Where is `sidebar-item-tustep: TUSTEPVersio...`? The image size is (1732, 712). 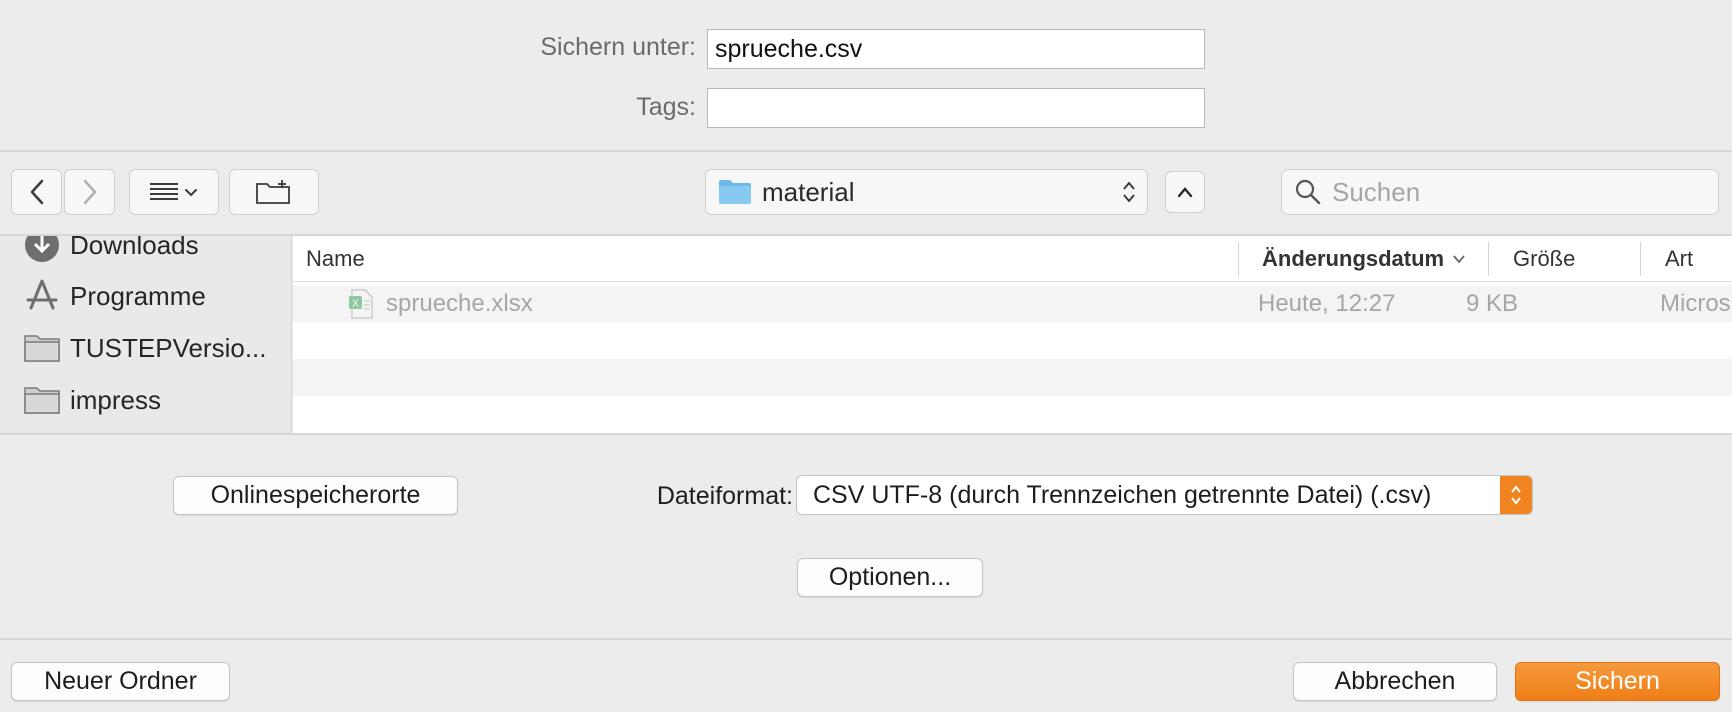 sidebar-item-tustep: TUSTEPVersio... is located at coordinates (145, 348).